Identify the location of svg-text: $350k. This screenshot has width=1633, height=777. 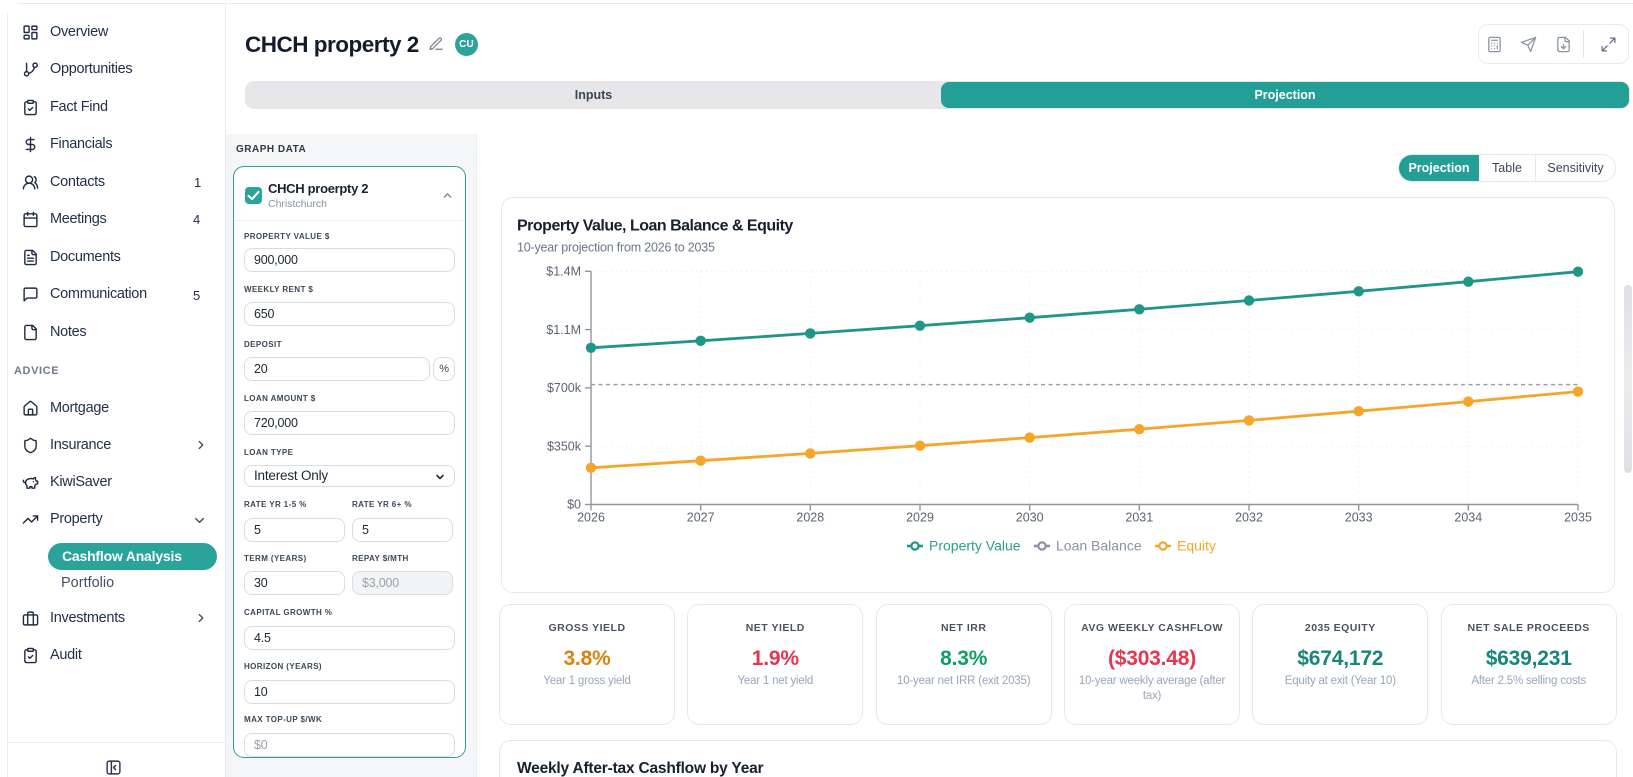
(564, 446).